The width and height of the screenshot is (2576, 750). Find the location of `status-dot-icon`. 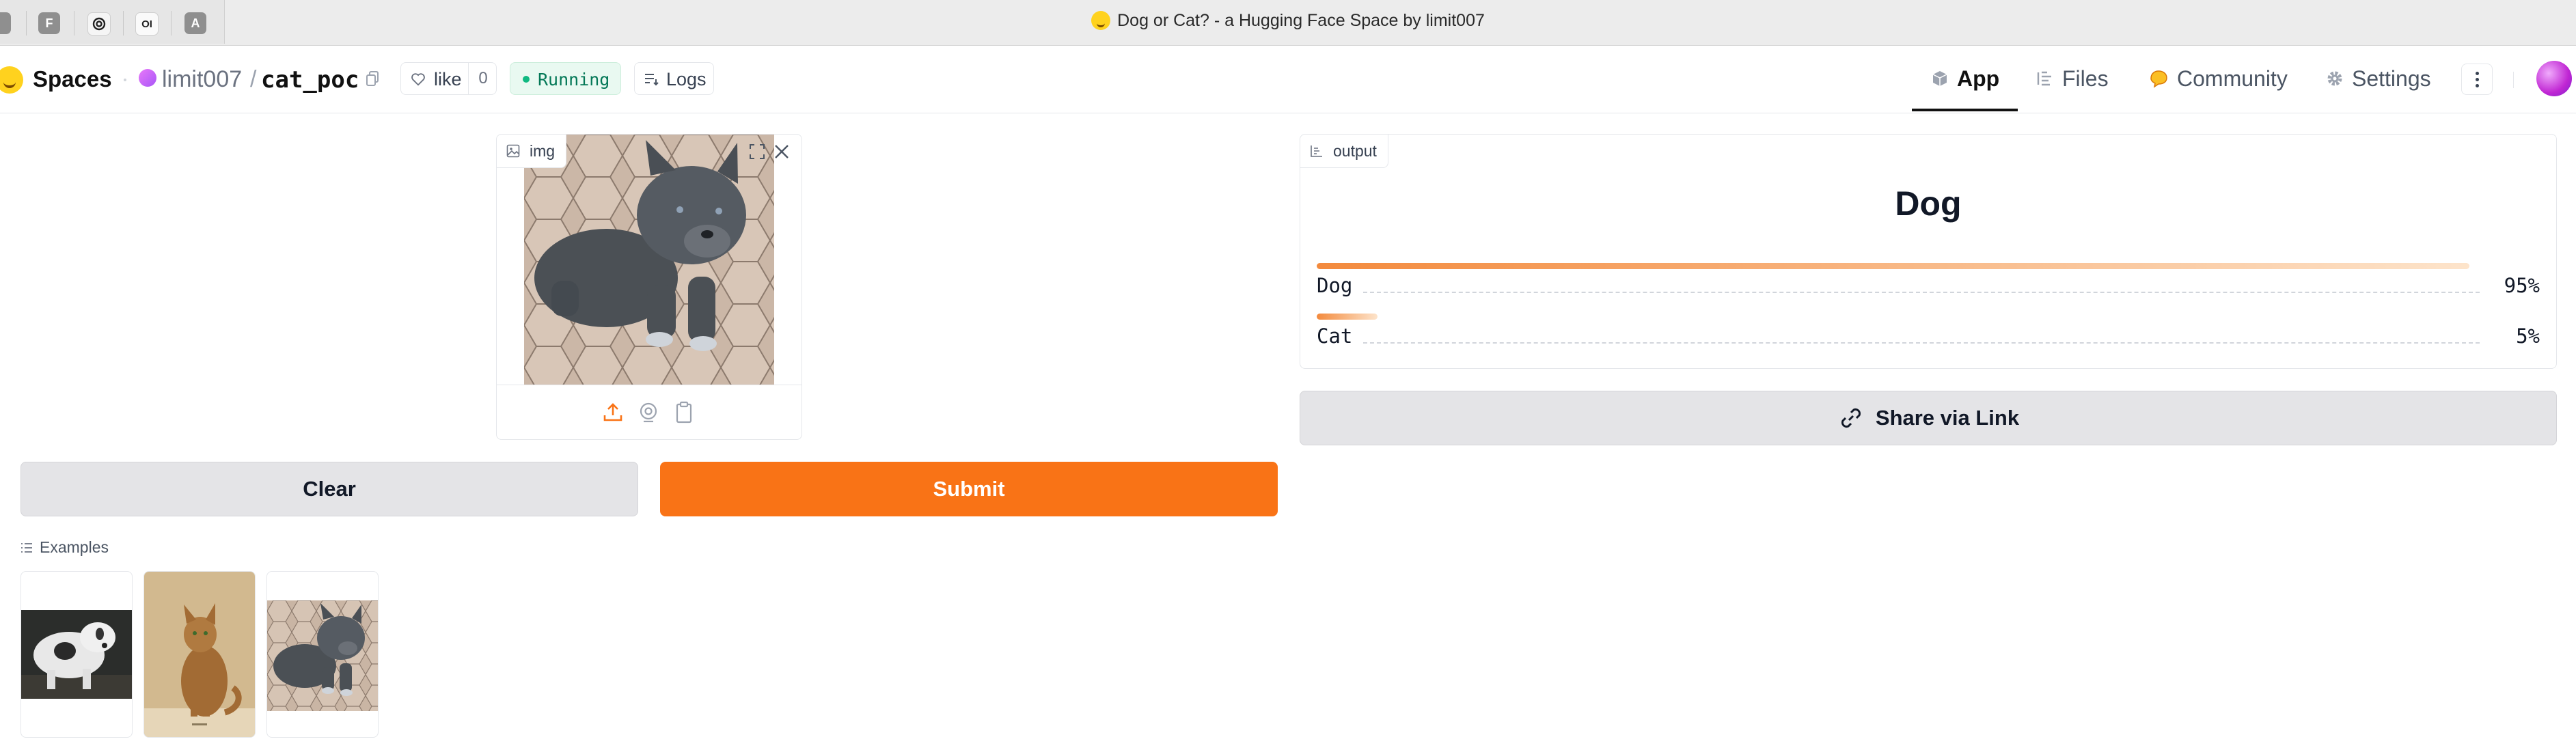

status-dot-icon is located at coordinates (526, 79).